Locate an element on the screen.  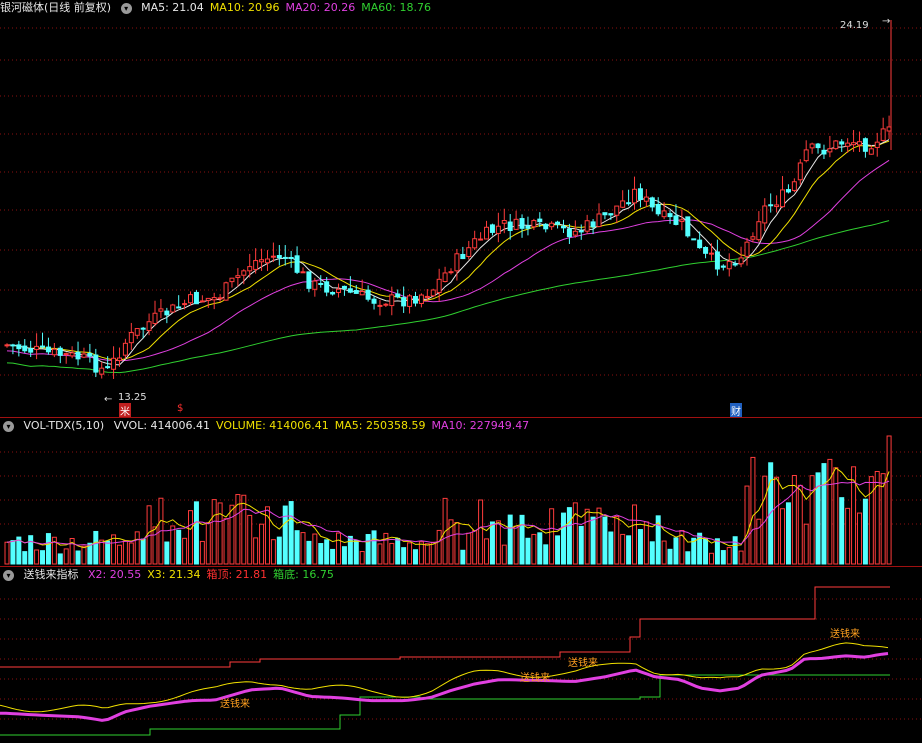
marker-finance: 财 is located at coordinates (736, 410).